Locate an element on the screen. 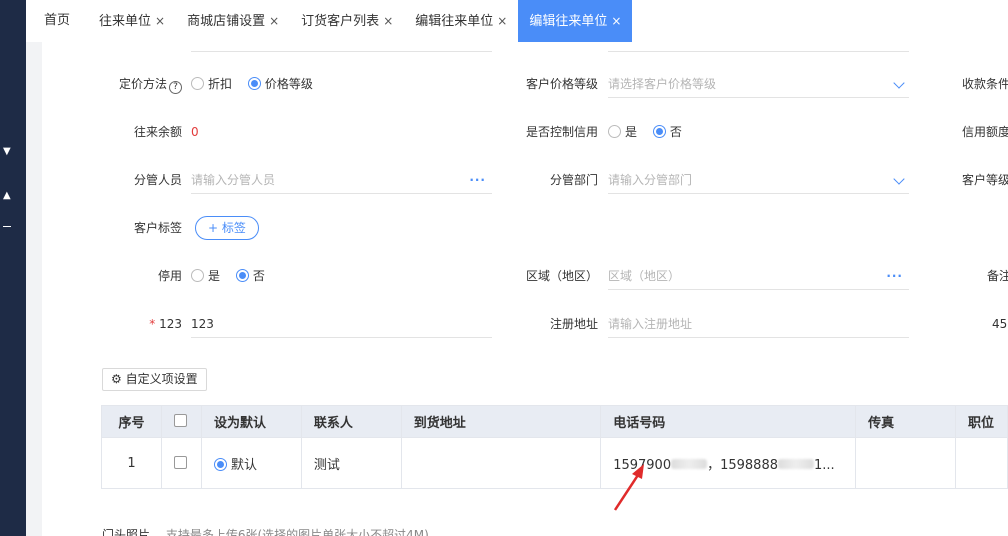  radio-price-level: 价格等级 is located at coordinates (280, 84).